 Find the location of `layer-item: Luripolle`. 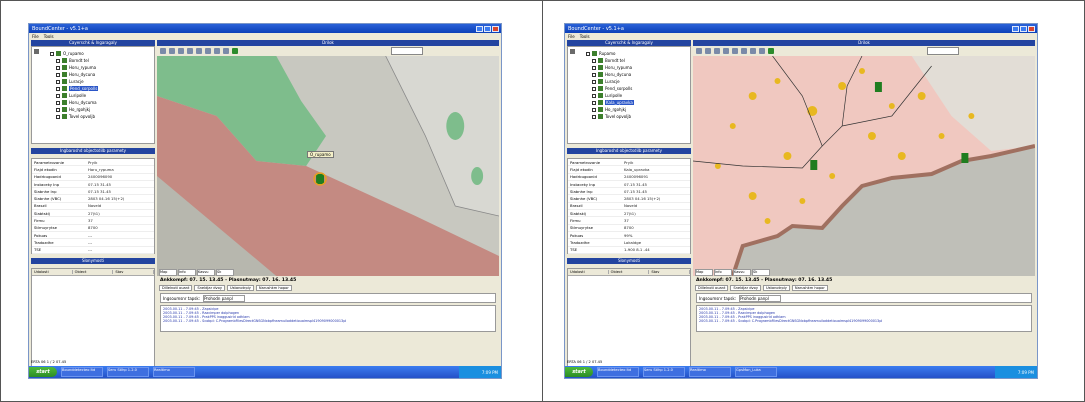

layer-item: Luripolle is located at coordinates (74, 95).